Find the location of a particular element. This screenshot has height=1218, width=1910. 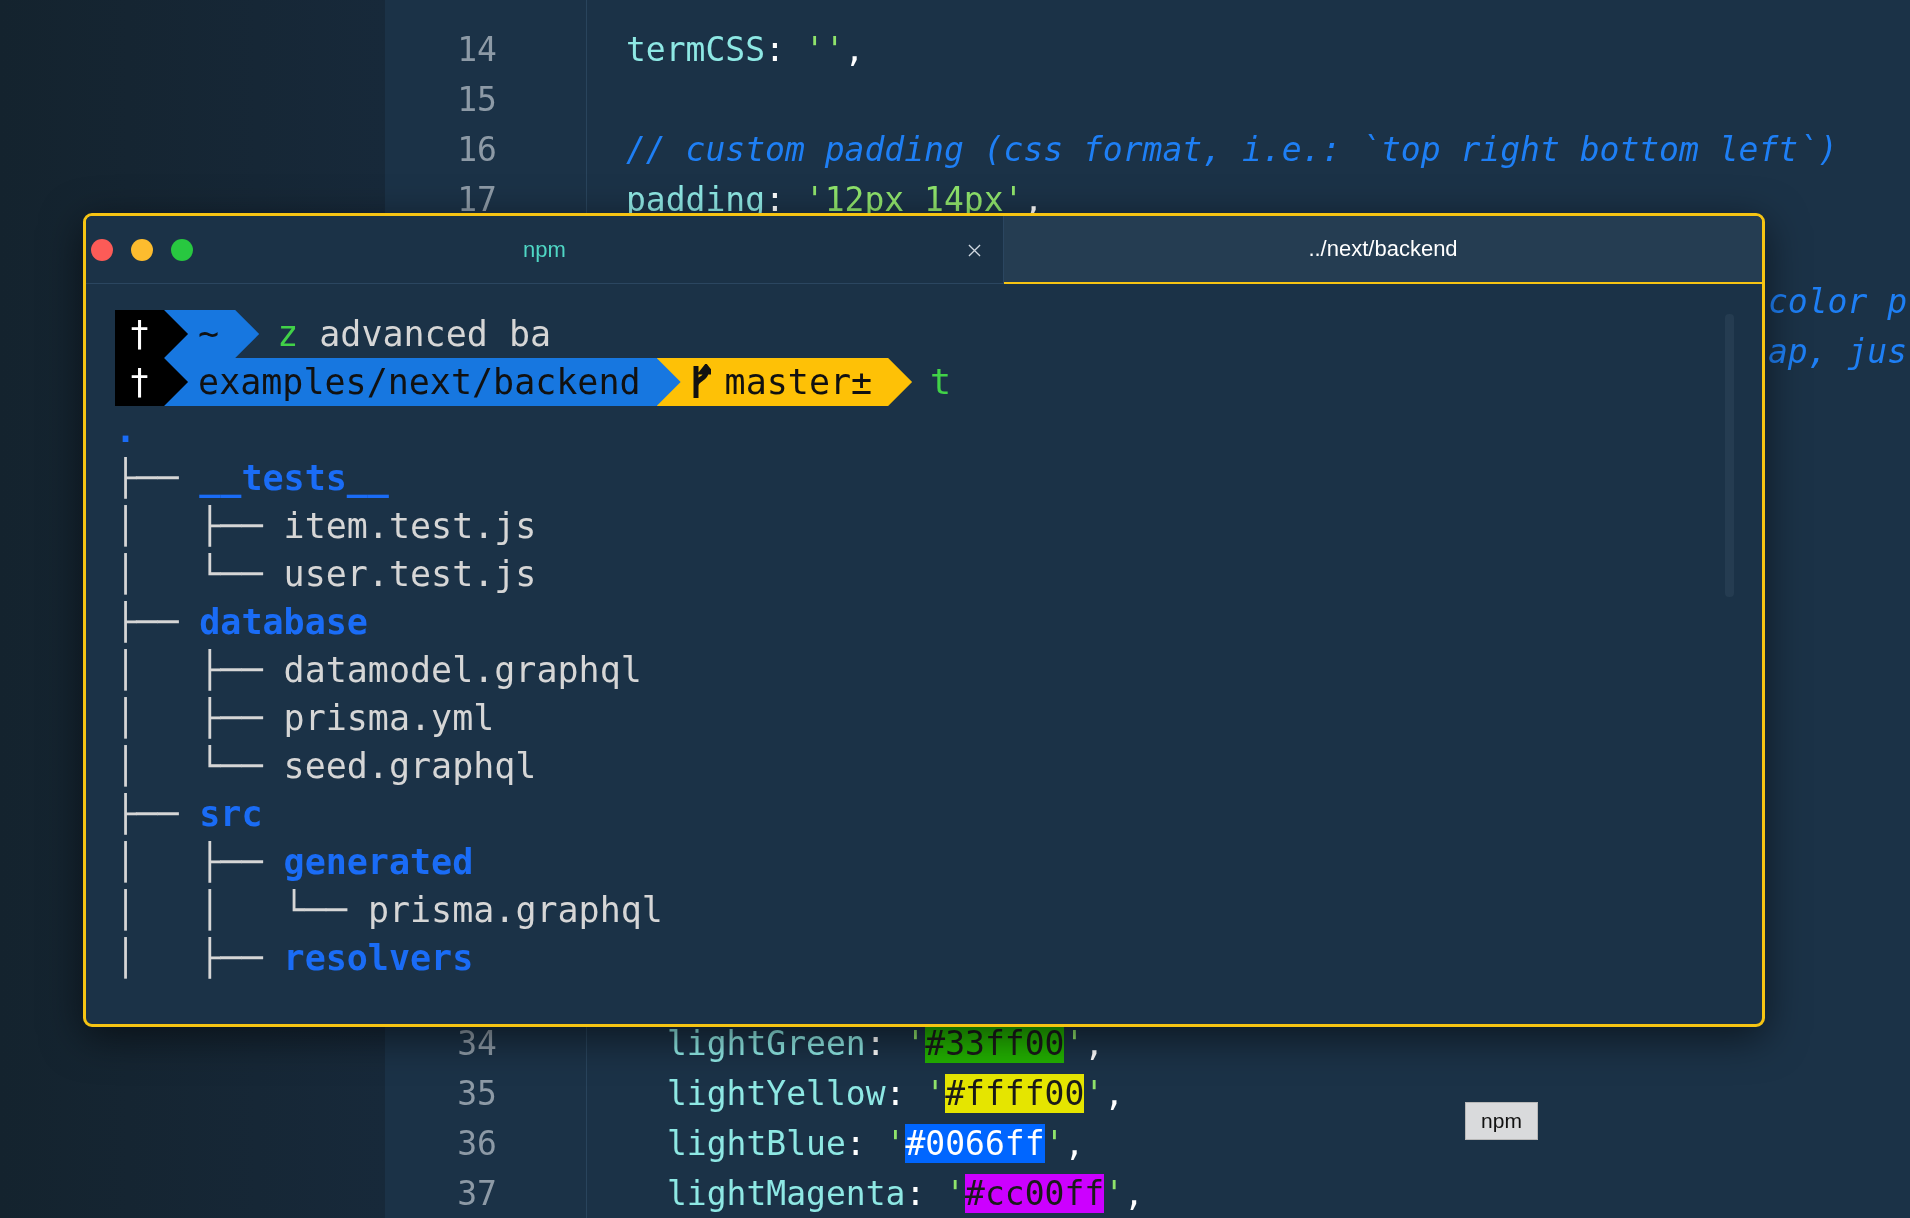

property-name: padding is located at coordinates (696, 199).